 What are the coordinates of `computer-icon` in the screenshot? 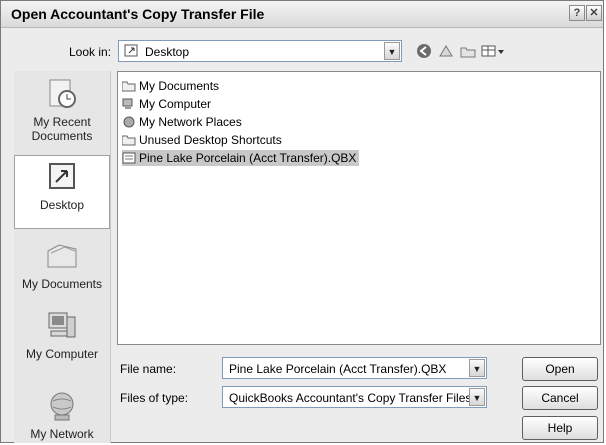 It's located at (129, 104).